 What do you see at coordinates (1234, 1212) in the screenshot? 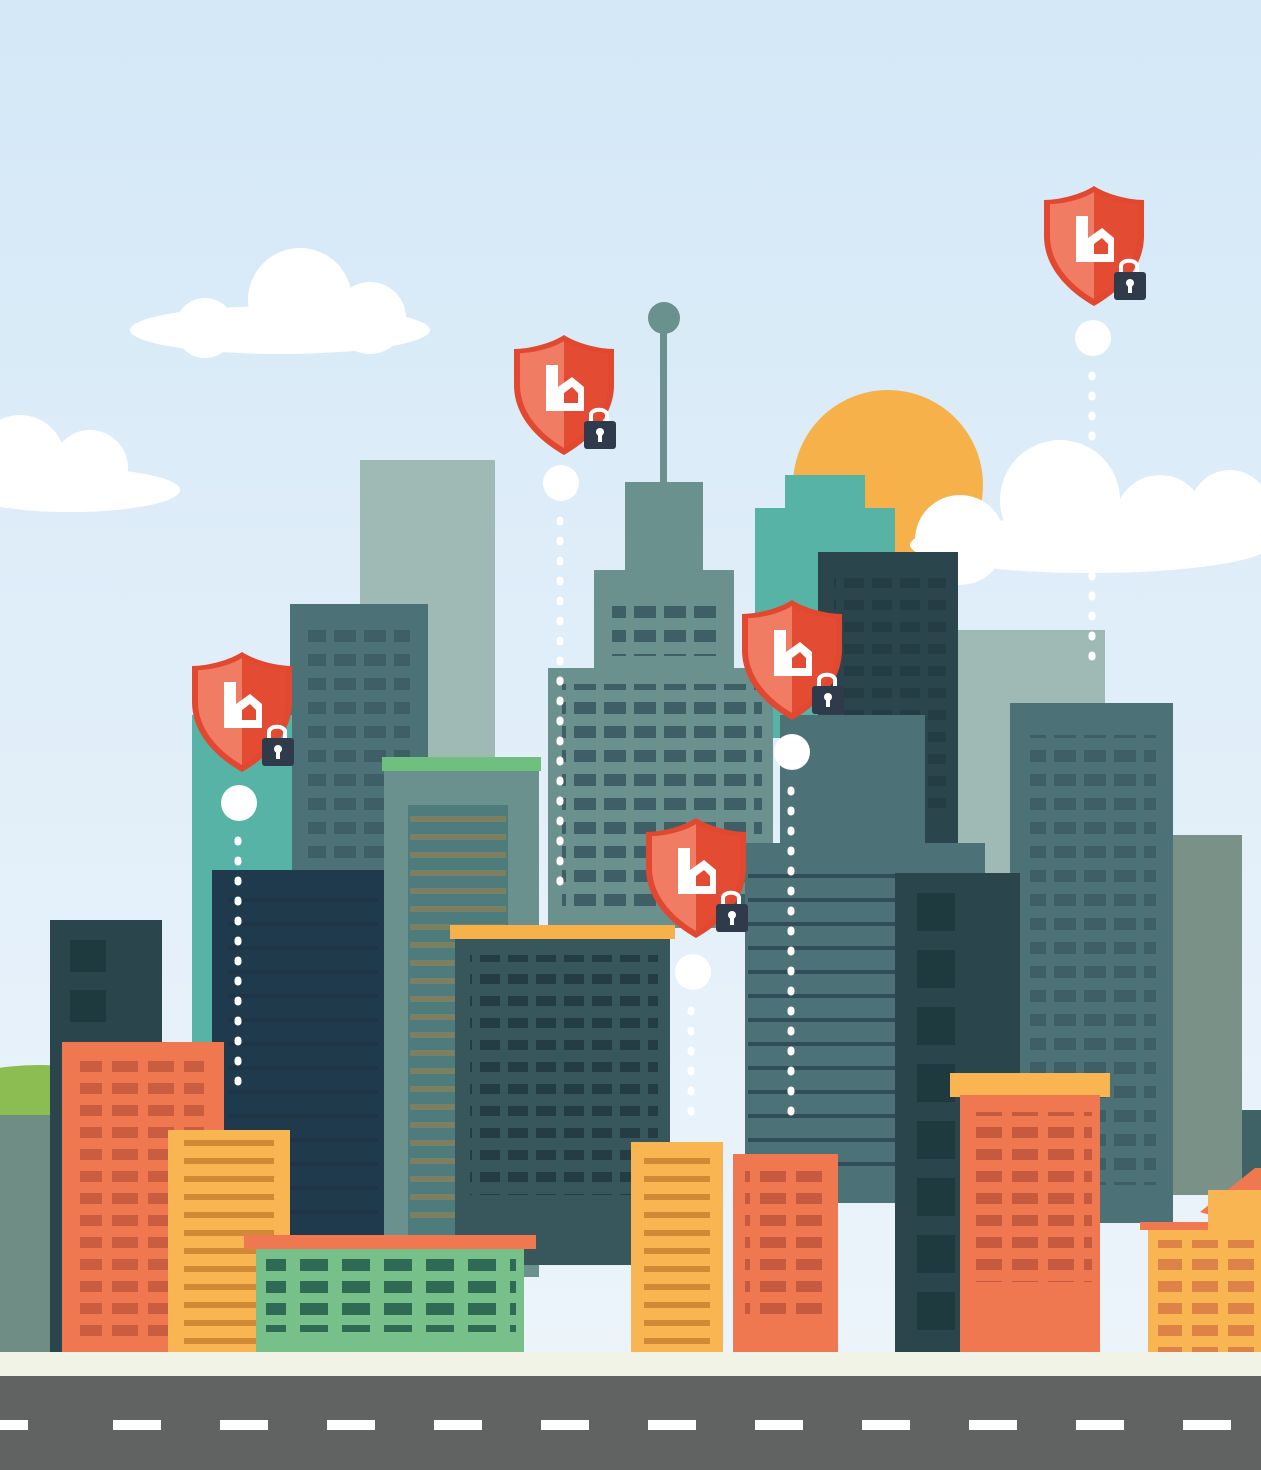
I see `house-upper` at bounding box center [1234, 1212].